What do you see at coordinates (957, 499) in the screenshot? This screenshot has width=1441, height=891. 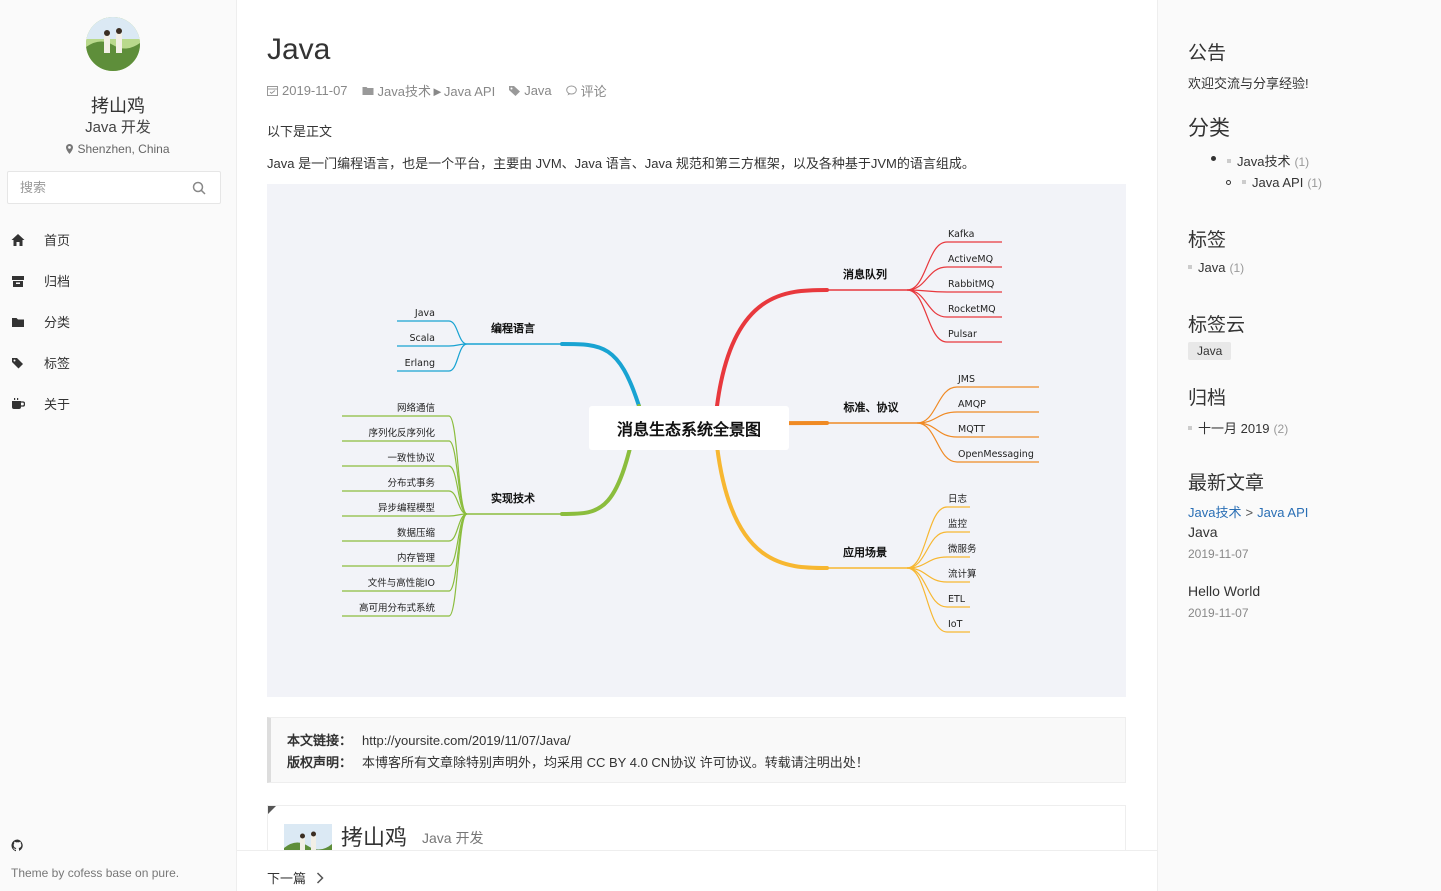 I see `mindmap-leaf-label: 日志` at bounding box center [957, 499].